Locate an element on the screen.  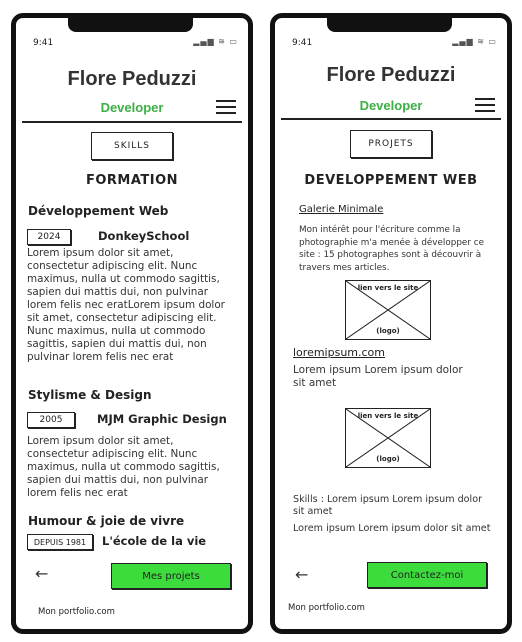
school-name: DonkeySchool is located at coordinates (144, 236).